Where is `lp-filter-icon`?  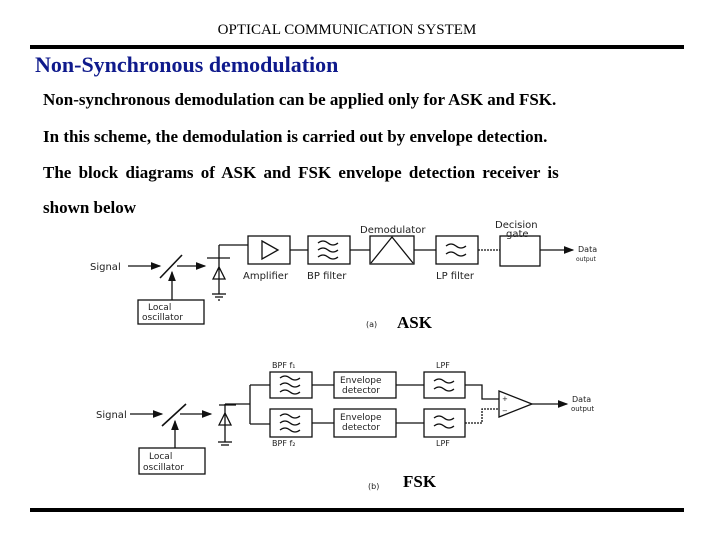 lp-filter-icon is located at coordinates (456, 250).